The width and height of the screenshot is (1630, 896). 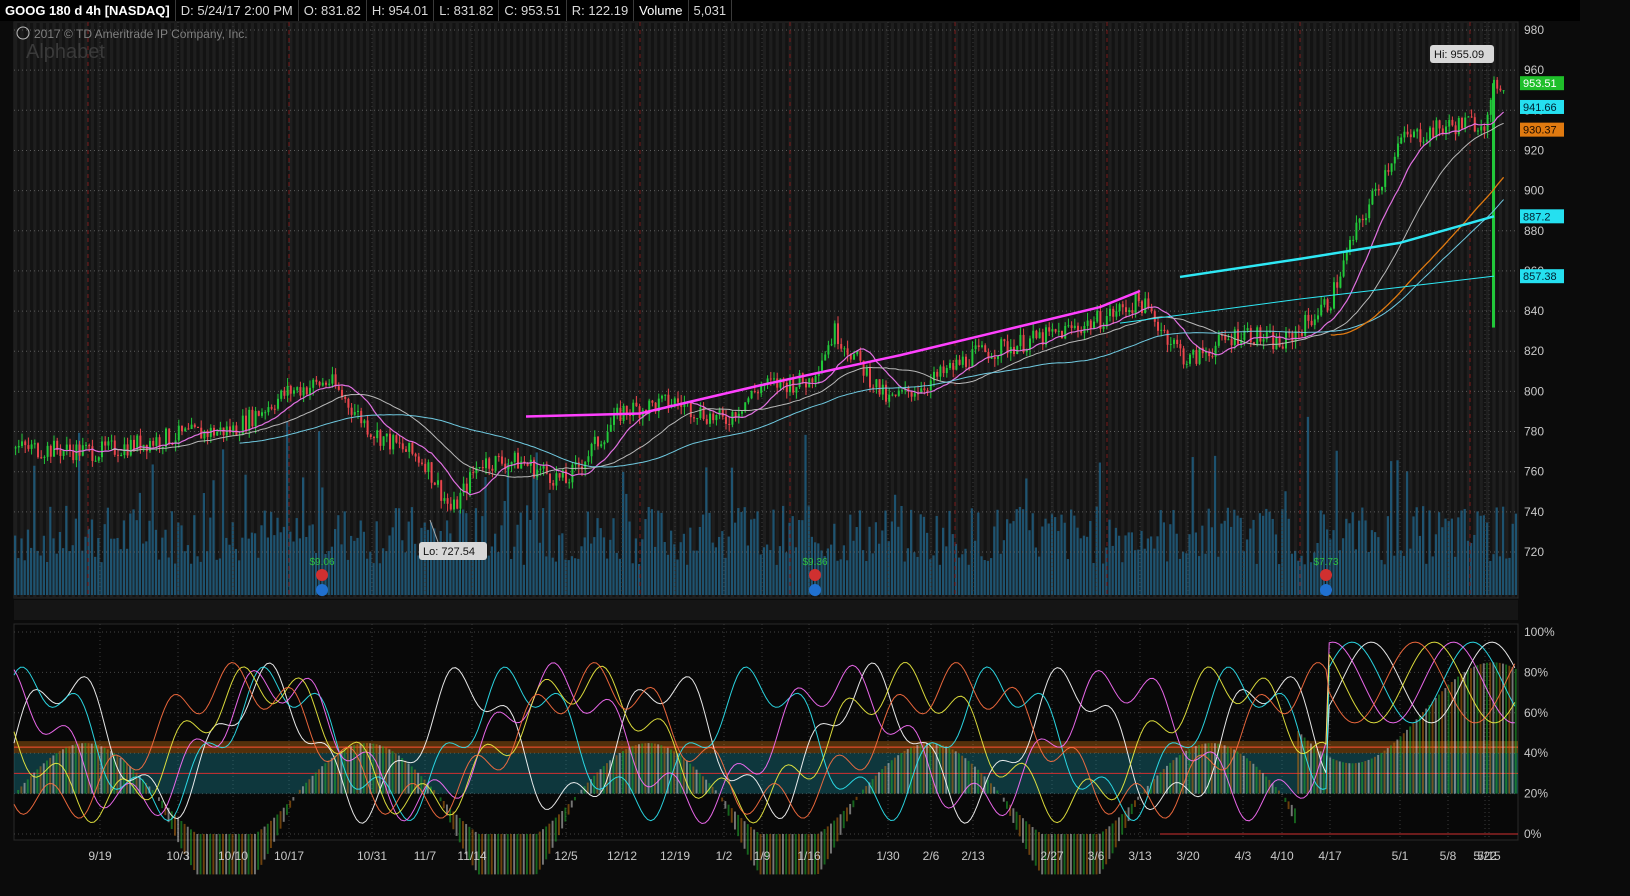 What do you see at coordinates (1534, 391) in the screenshot?
I see `price-tick-label: 800` at bounding box center [1534, 391].